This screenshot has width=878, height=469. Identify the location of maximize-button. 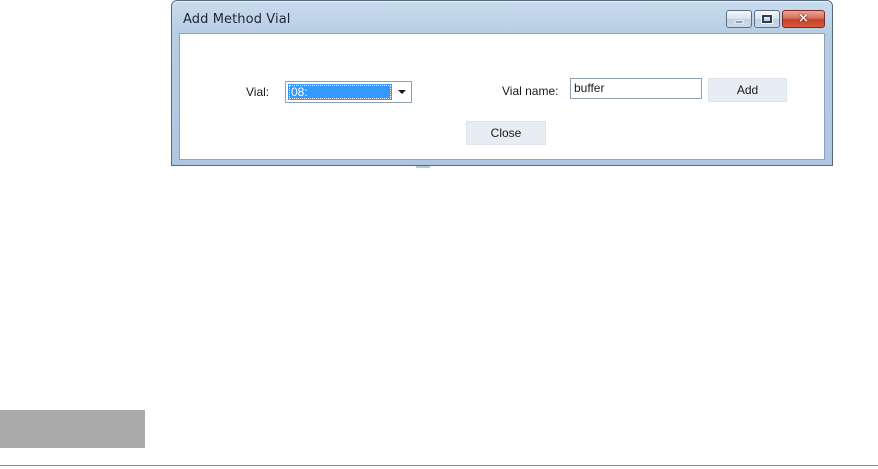
(767, 19).